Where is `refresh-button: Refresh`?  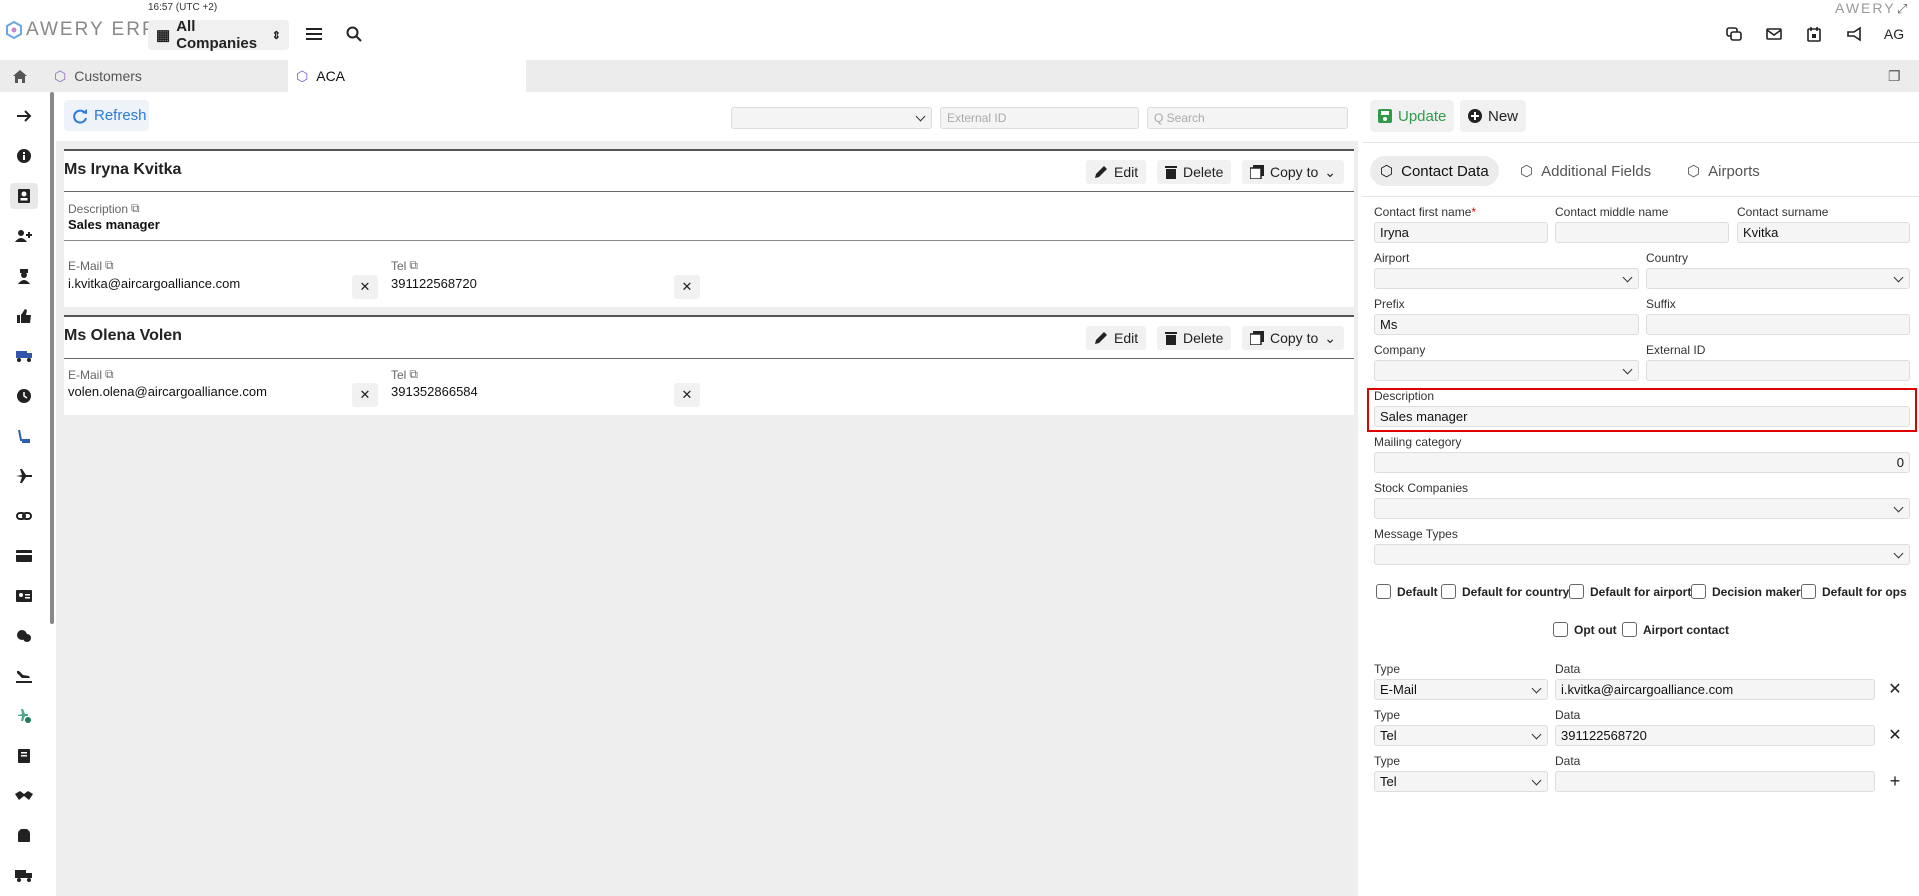 refresh-button: Refresh is located at coordinates (106, 115).